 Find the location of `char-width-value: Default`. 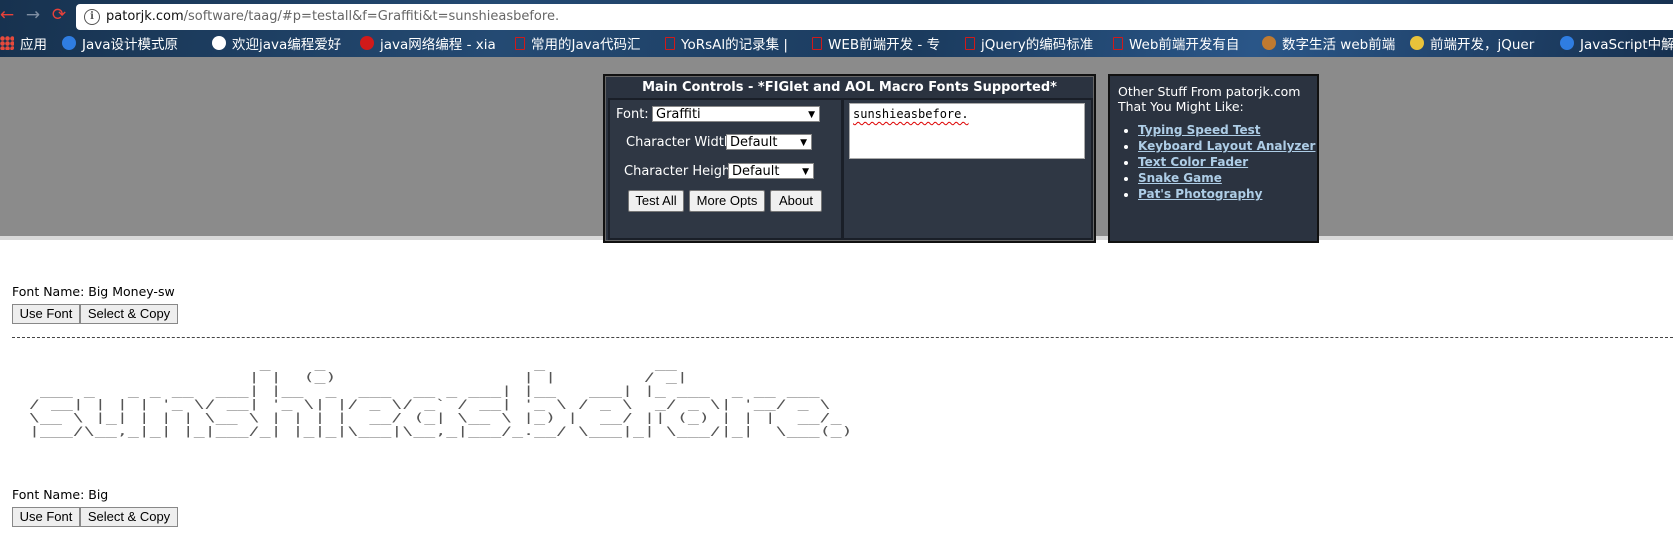

char-width-value: Default is located at coordinates (754, 142).